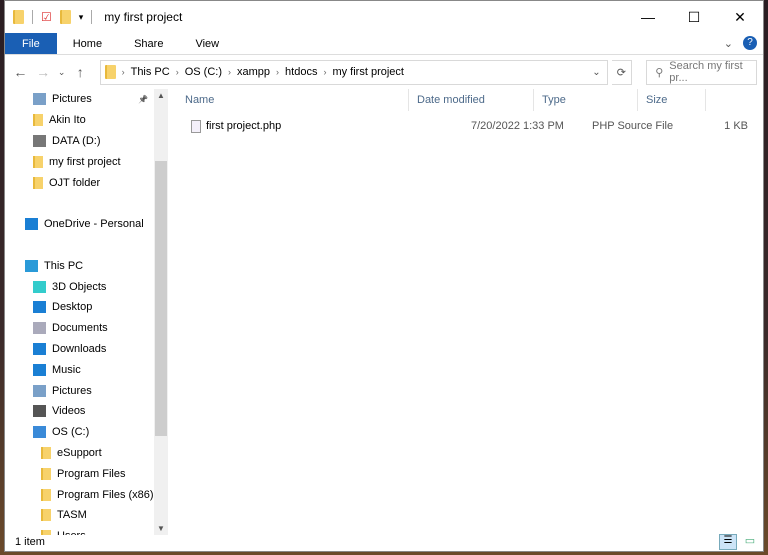  What do you see at coordinates (148, 43) in the screenshot?
I see `tab-share: Share` at bounding box center [148, 43].